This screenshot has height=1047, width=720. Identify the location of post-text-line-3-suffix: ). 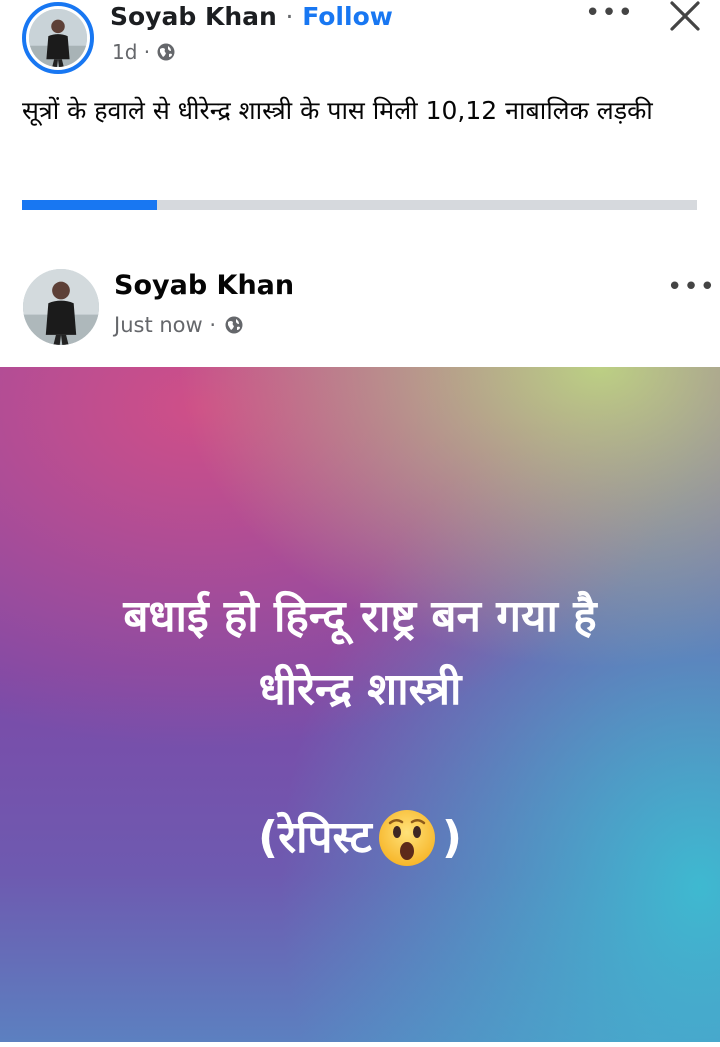
(451, 837).